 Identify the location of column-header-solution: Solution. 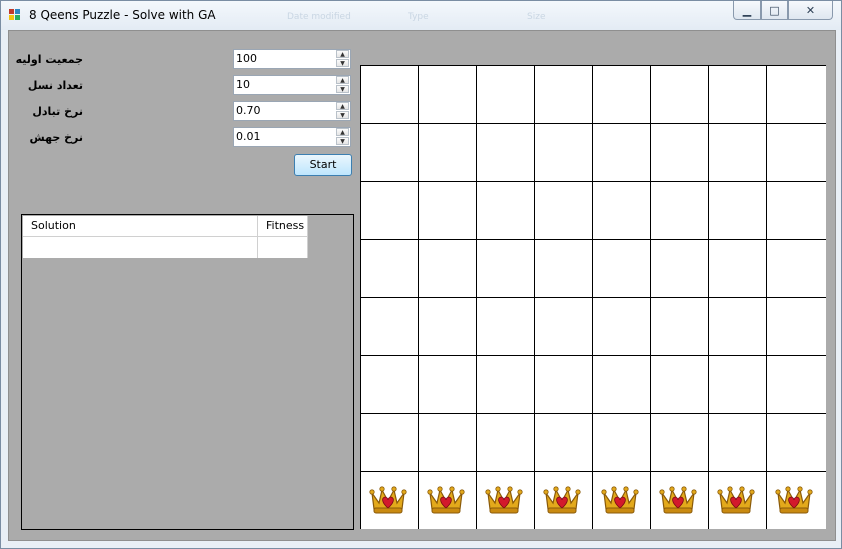
(140, 226).